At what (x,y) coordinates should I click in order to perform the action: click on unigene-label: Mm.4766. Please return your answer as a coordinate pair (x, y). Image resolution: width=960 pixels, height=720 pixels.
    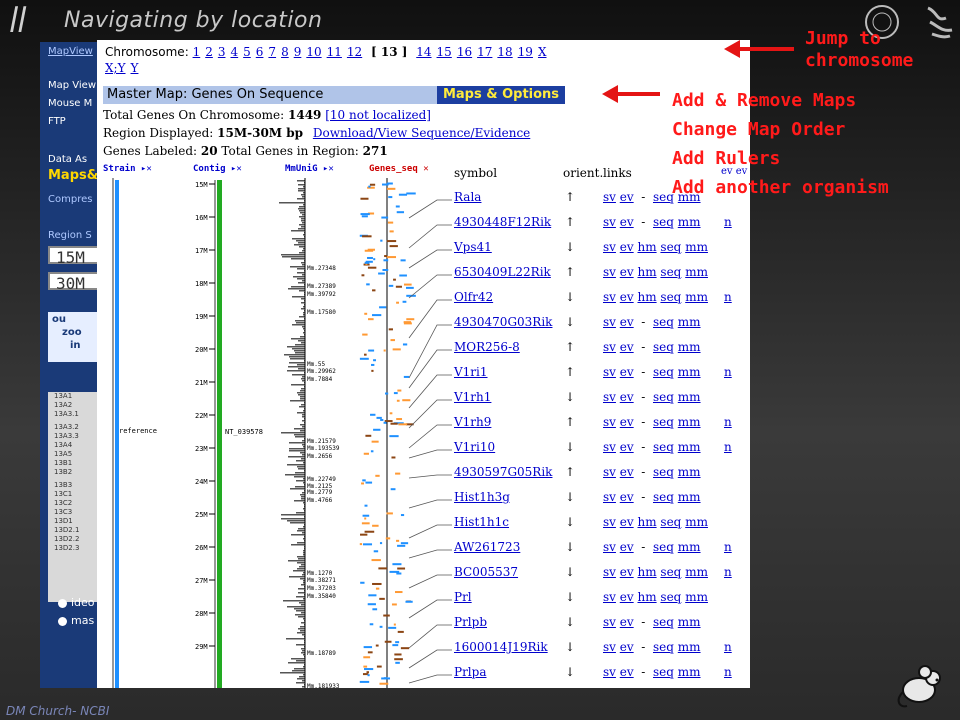
    Looking at the image, I should click on (320, 500).